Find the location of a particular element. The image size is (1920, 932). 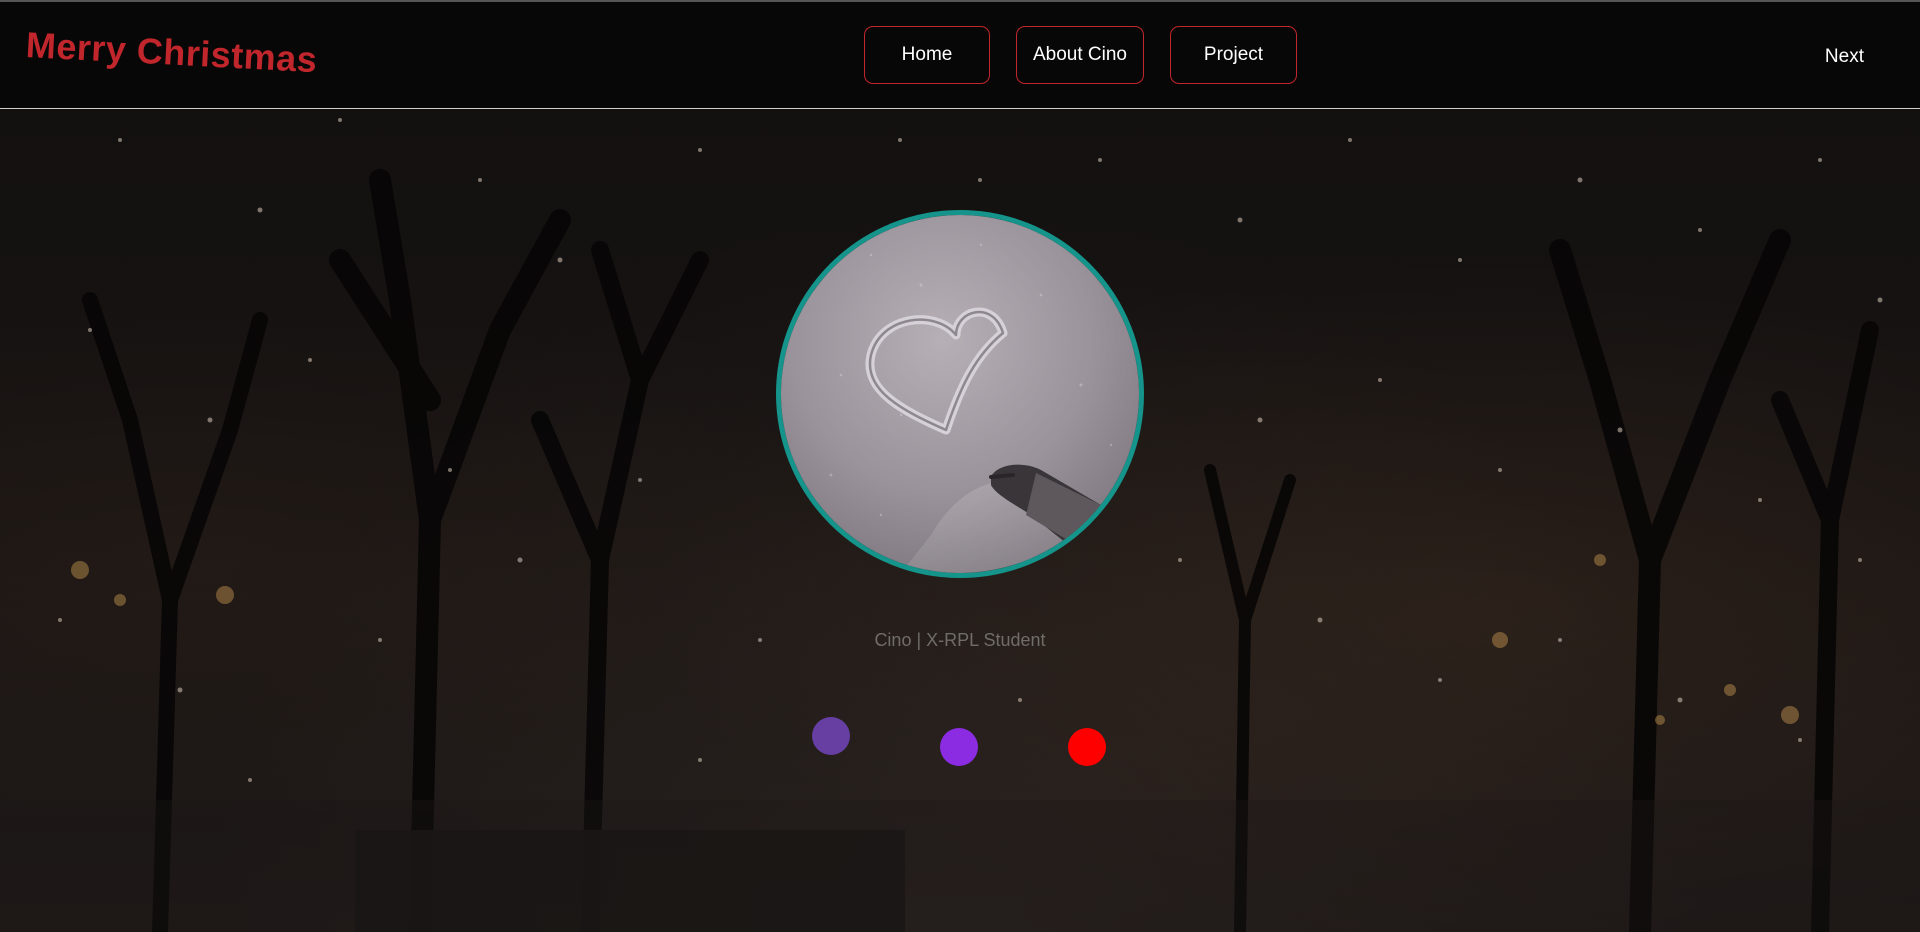

nav-home-button: Home is located at coordinates (927, 55).